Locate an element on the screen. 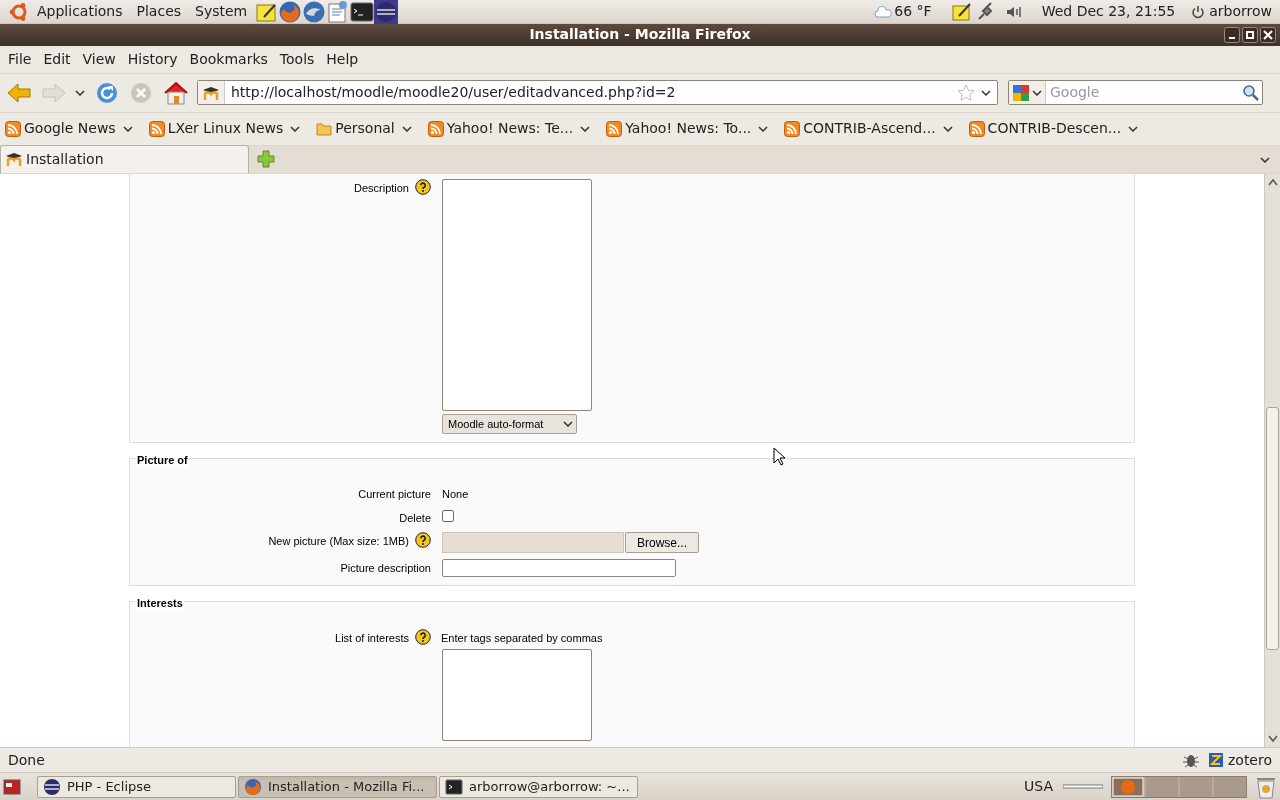  interests-textarea is located at coordinates (517, 695).